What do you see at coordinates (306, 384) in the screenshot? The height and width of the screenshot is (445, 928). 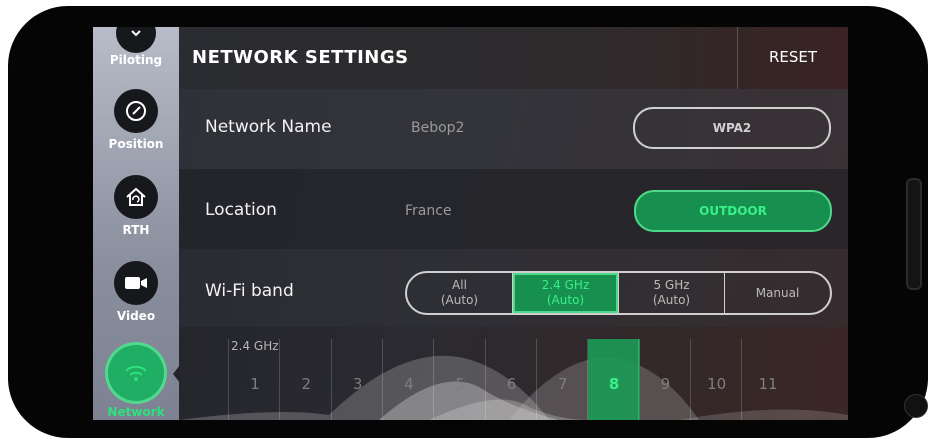 I see `channel-2: 2` at bounding box center [306, 384].